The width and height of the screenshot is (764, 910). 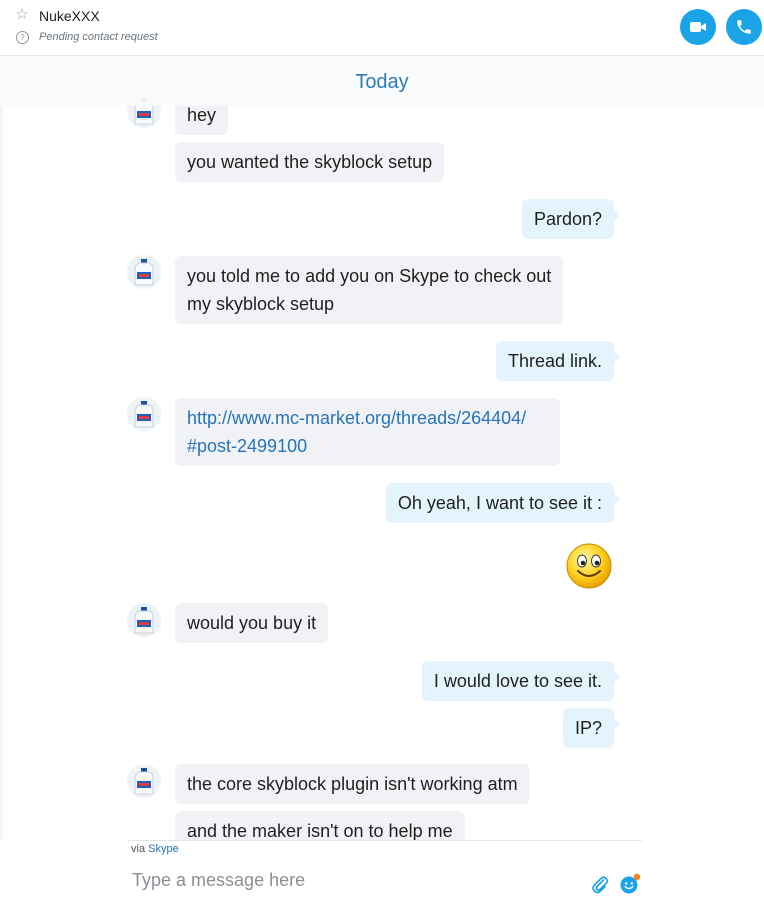 What do you see at coordinates (22, 15) in the screenshot?
I see `favorite-star-icon: ☆` at bounding box center [22, 15].